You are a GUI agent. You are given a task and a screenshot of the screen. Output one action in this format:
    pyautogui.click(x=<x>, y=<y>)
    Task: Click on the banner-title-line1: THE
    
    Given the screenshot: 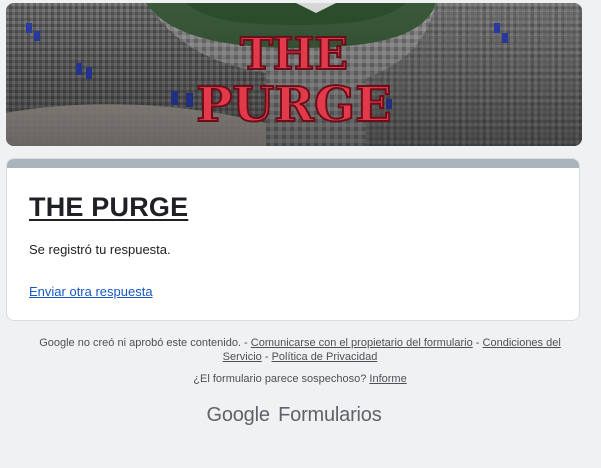 What is the action you would take?
    pyautogui.click(x=294, y=54)
    